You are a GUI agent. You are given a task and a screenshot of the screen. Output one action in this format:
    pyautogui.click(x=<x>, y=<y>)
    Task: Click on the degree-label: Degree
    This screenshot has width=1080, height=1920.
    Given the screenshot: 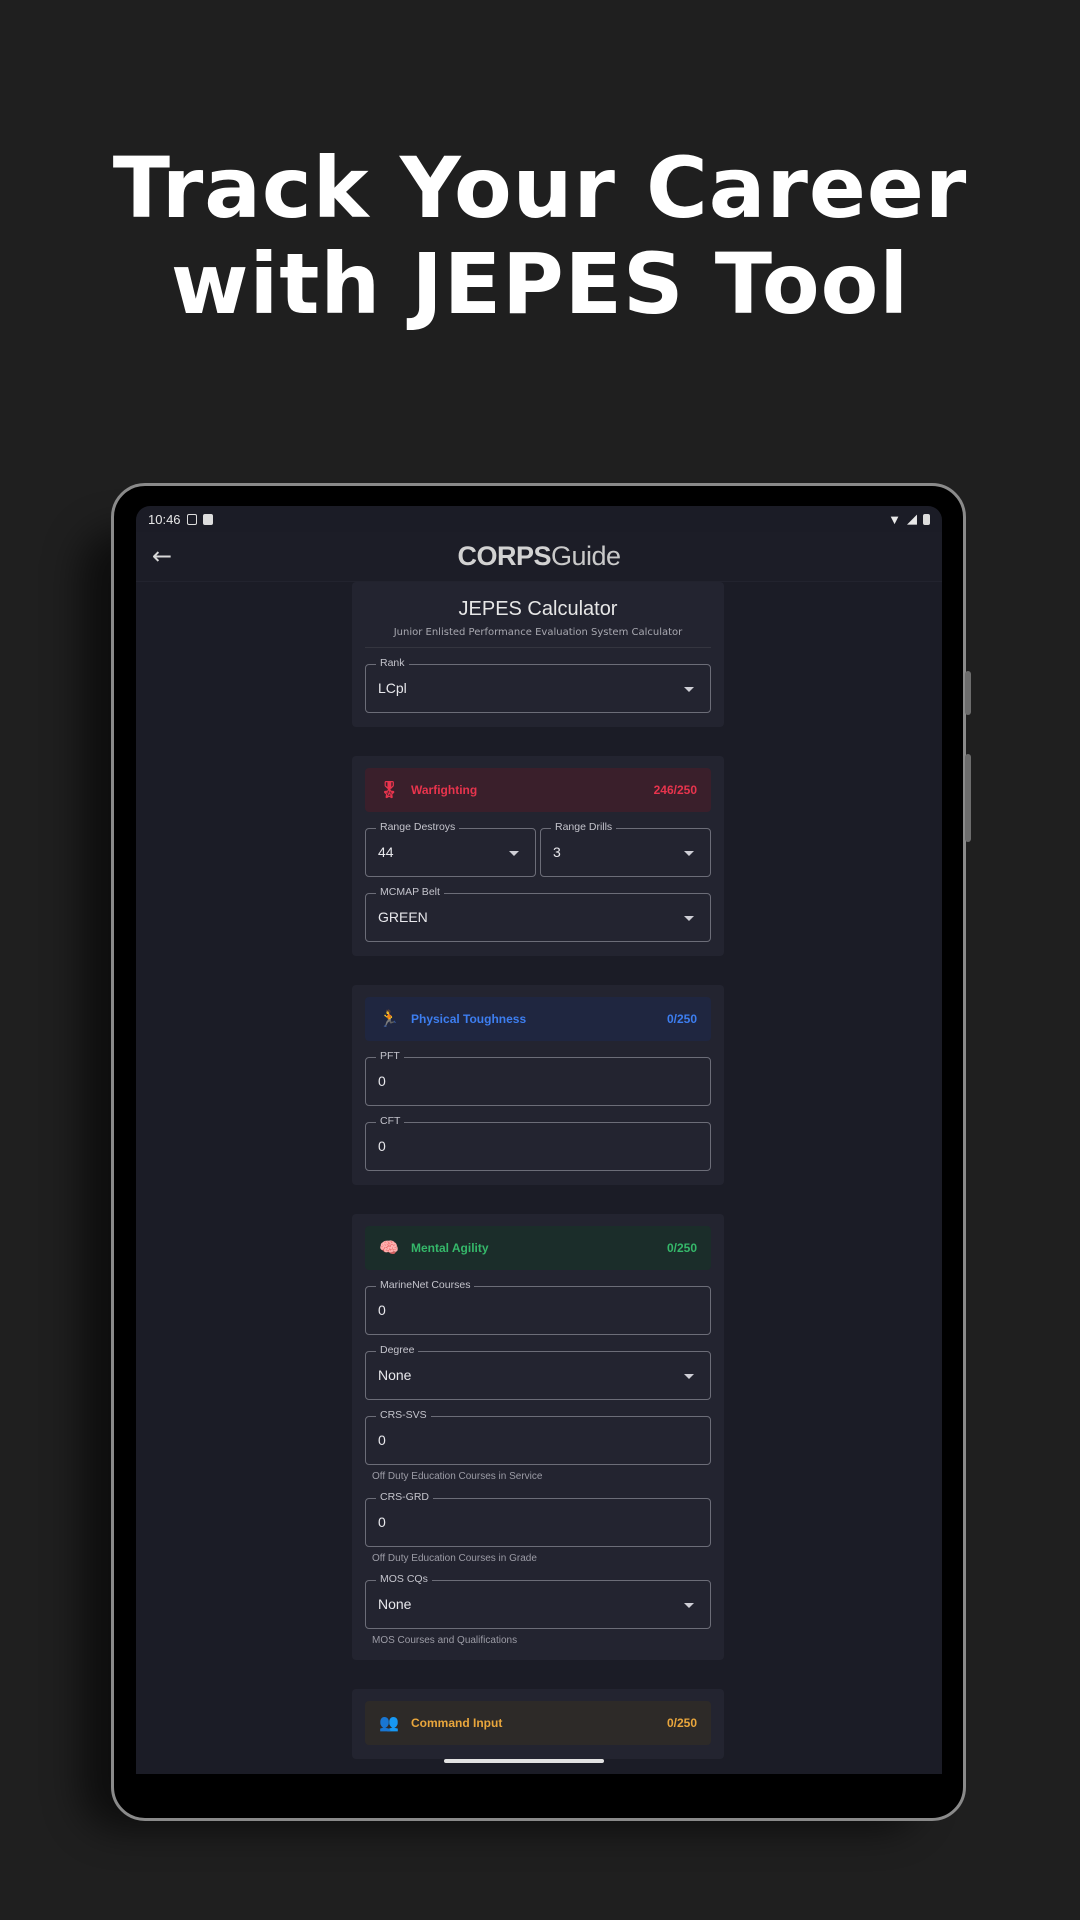 What is the action you would take?
    pyautogui.click(x=397, y=1350)
    